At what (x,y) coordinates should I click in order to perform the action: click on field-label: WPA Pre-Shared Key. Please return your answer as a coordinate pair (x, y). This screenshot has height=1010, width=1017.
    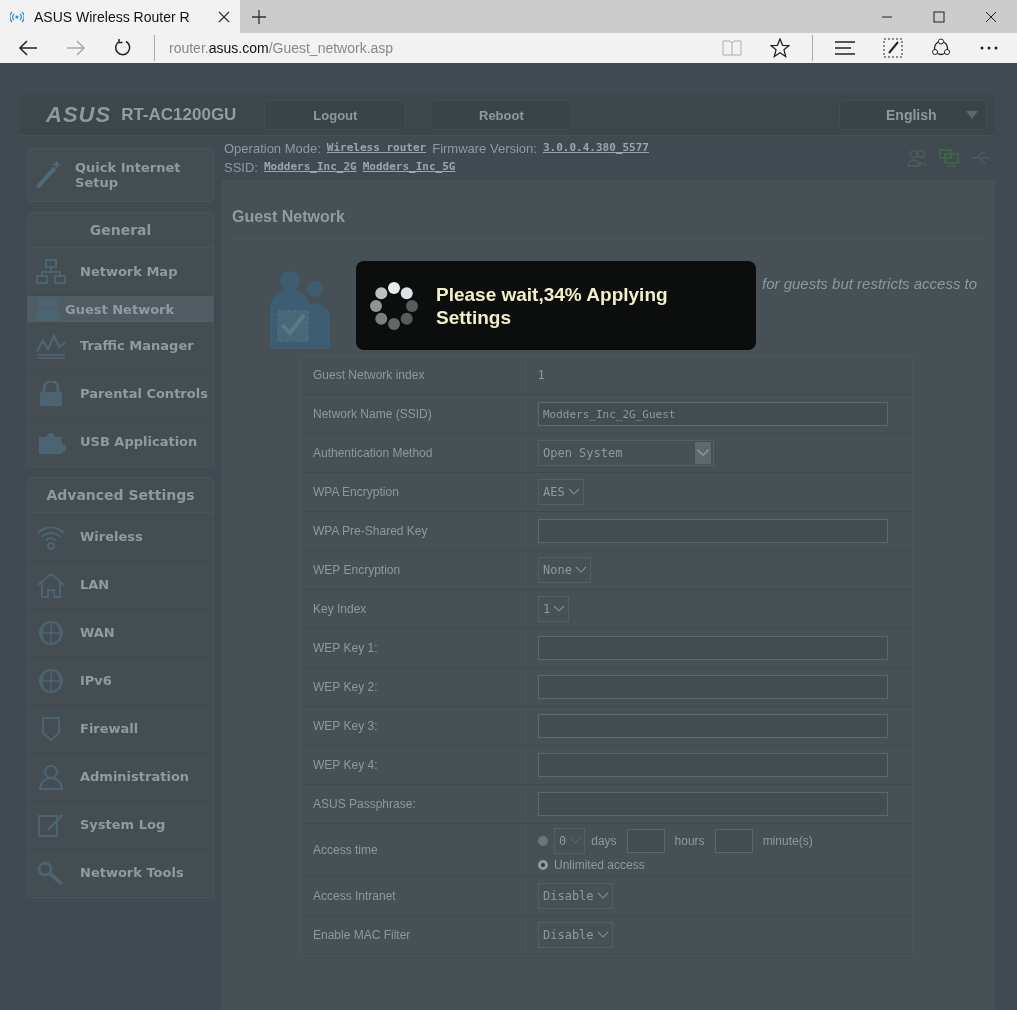
    Looking at the image, I should click on (413, 531).